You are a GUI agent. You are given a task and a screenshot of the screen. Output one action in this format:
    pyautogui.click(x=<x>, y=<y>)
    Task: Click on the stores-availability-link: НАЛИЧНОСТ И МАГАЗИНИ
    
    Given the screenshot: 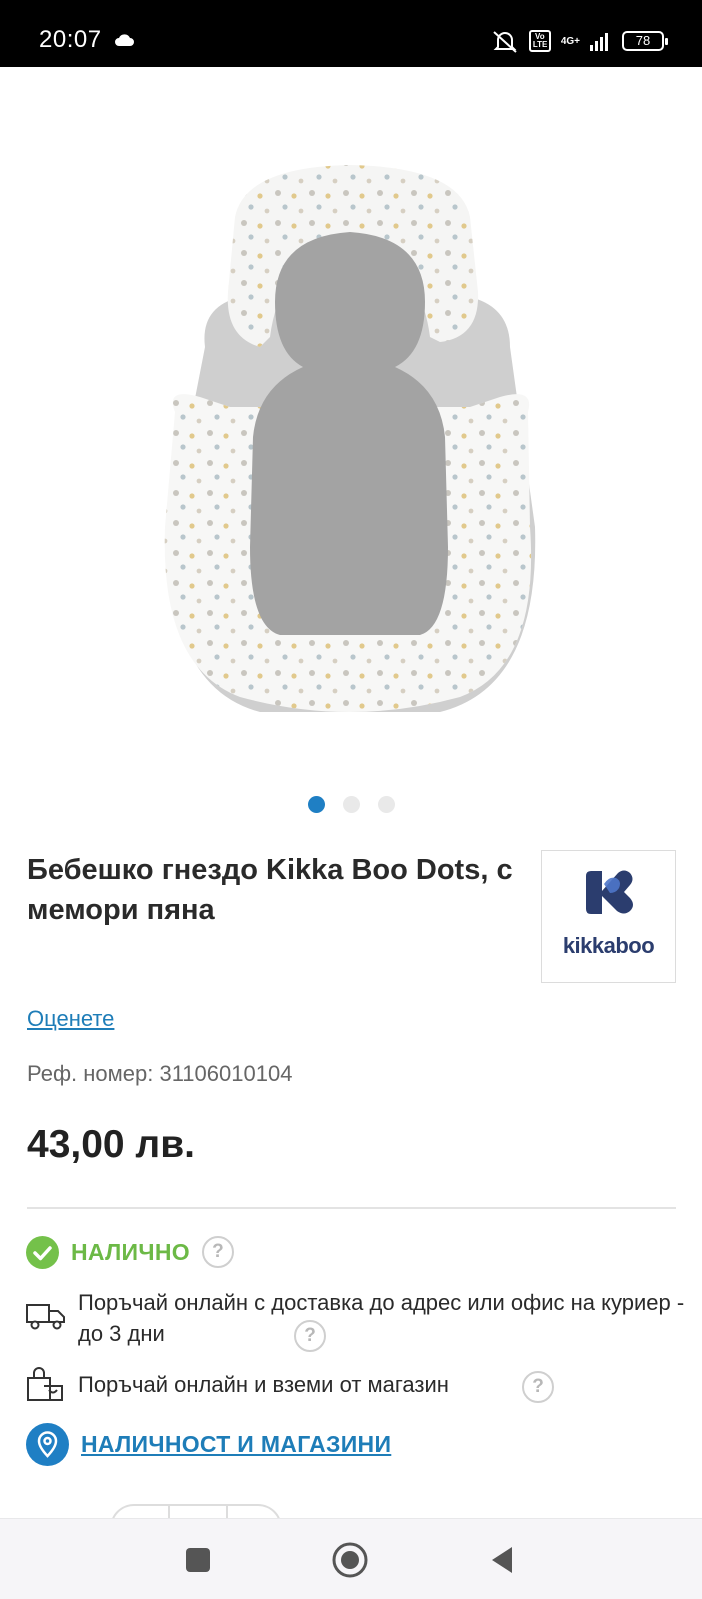 What is the action you would take?
    pyautogui.click(x=236, y=1444)
    